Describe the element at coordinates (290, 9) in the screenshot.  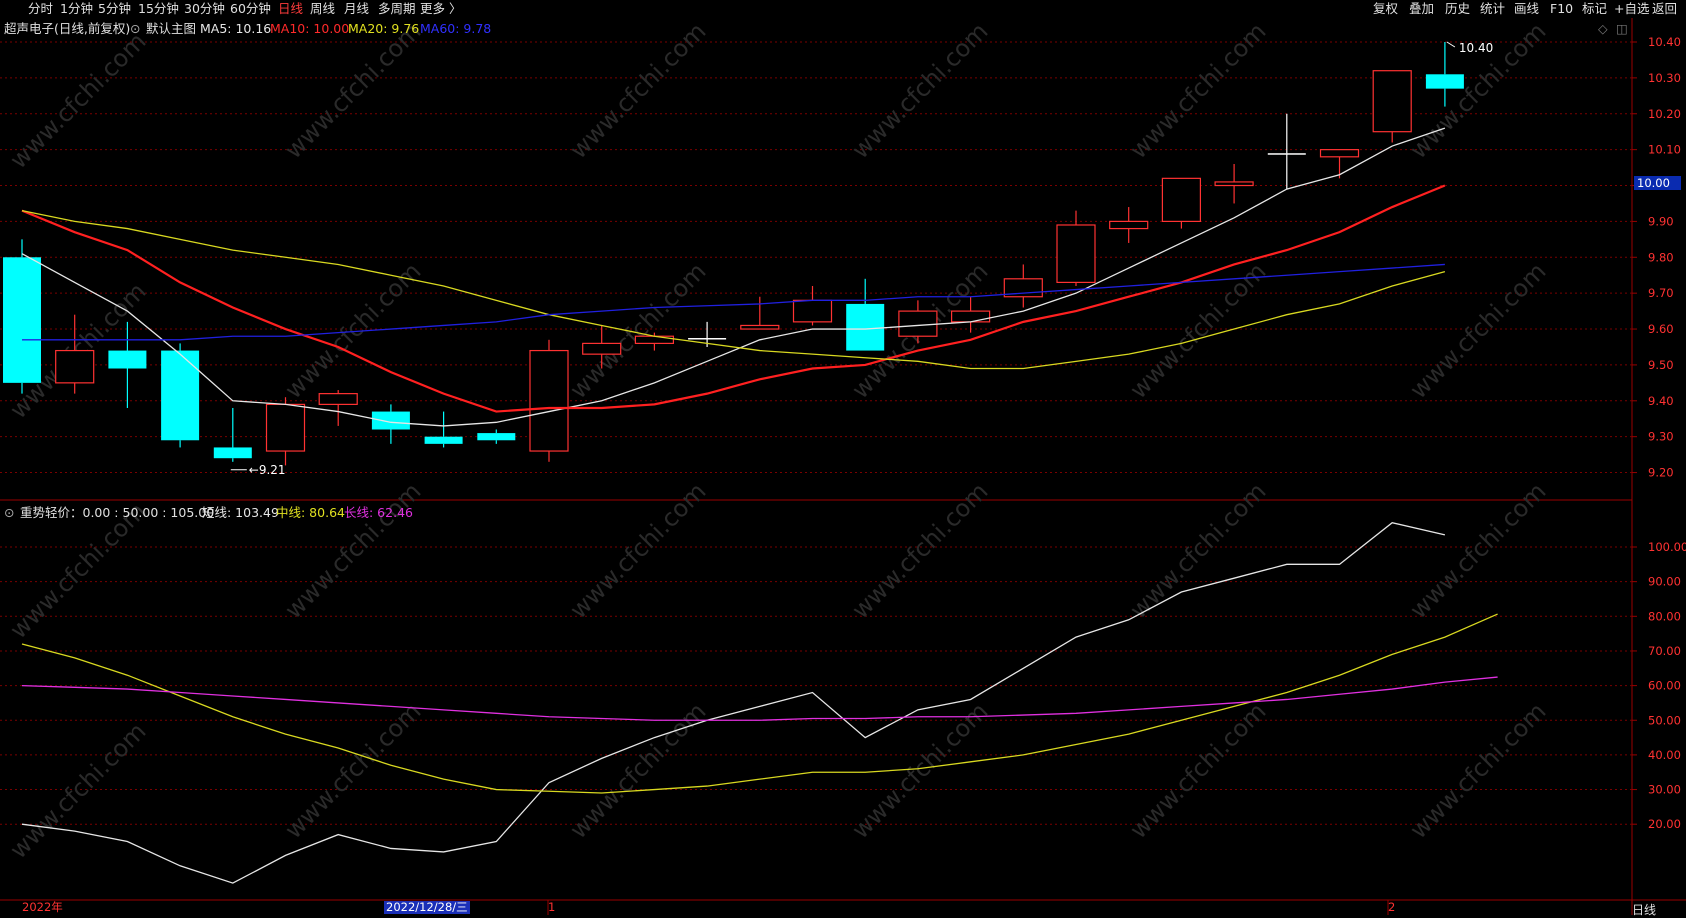
I see `toolbar-item-6: 日线` at that location.